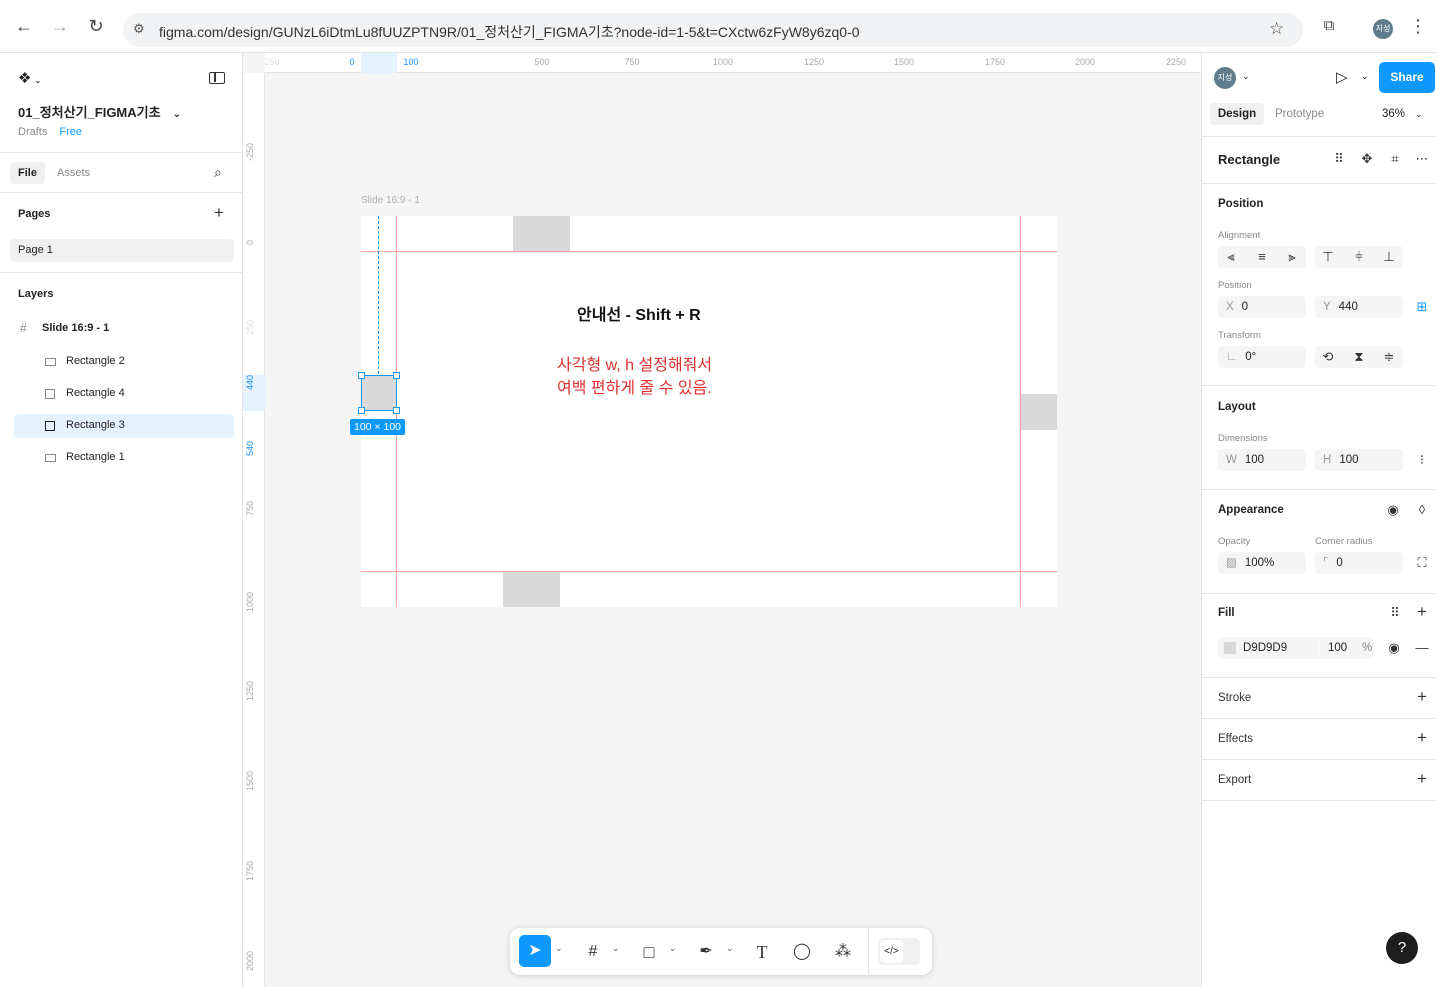 The width and height of the screenshot is (1436, 987). Describe the element at coordinates (1265, 648) in the screenshot. I see `fill-hex: D9D9D9` at that location.